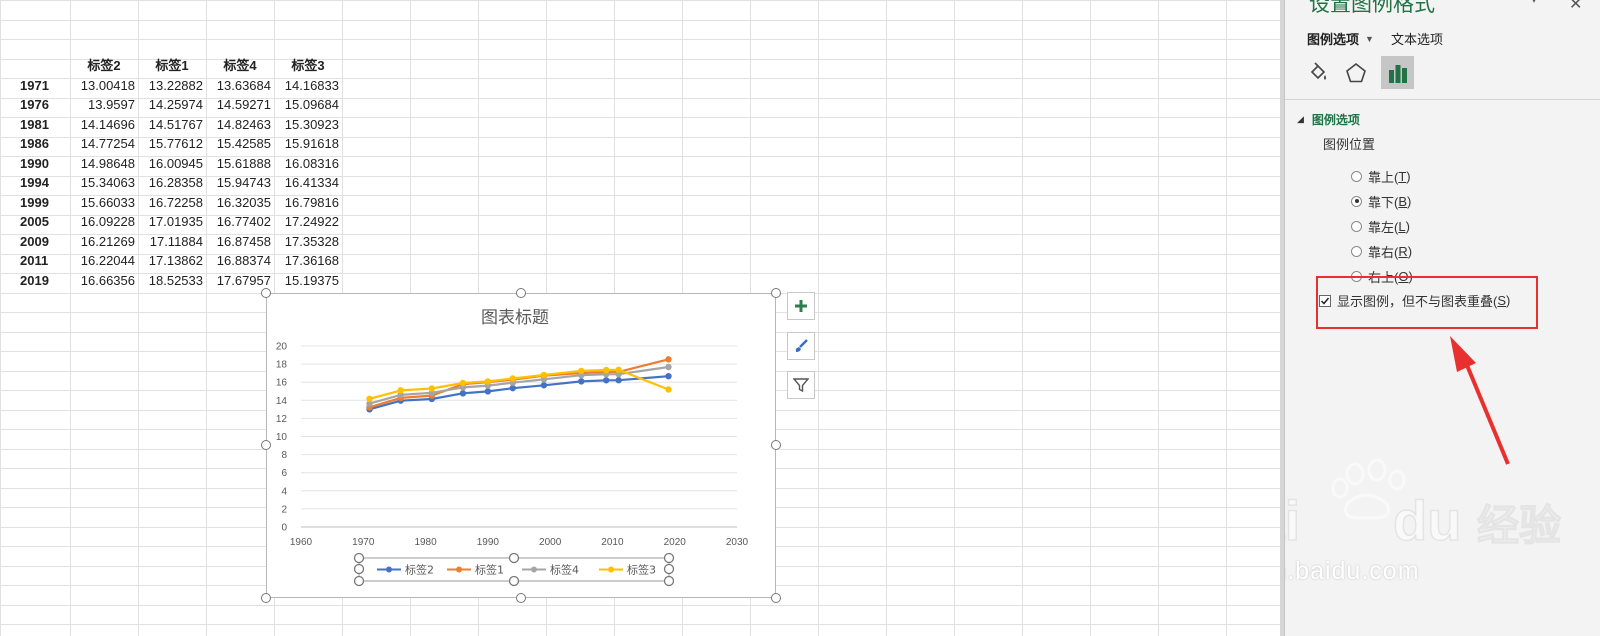 This screenshot has height=636, width=1600. What do you see at coordinates (35, 182) in the screenshot?
I see `year-cell: 1994` at bounding box center [35, 182].